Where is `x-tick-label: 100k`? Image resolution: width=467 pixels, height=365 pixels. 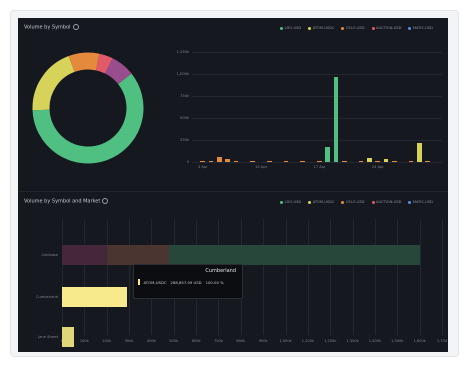
x-tick-label: 100k is located at coordinates (84, 341).